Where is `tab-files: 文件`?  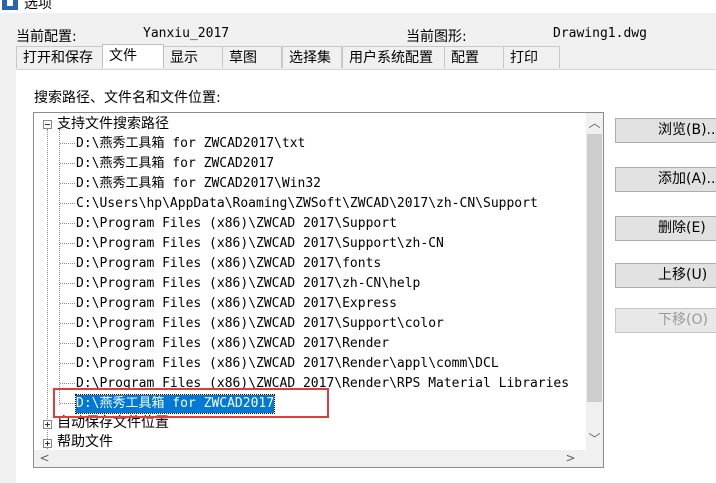 tab-files: 文件 is located at coordinates (133, 56).